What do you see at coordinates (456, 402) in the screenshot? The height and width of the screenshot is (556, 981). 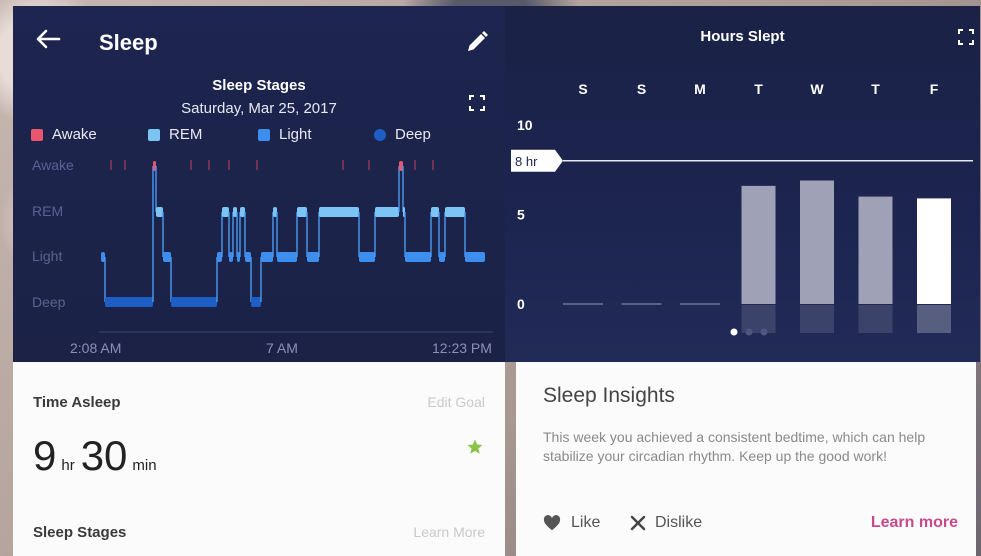 I see `edit-goal-link: Edit Goal` at bounding box center [456, 402].